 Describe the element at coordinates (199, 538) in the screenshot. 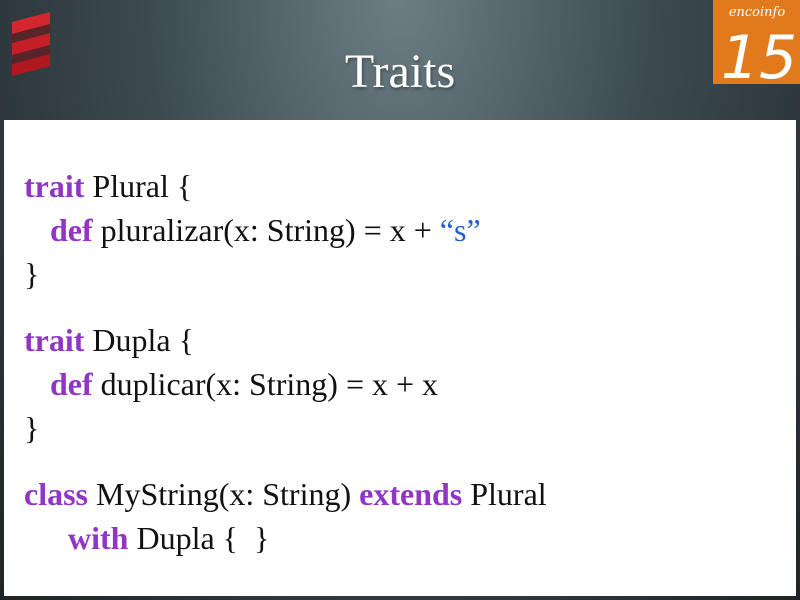

I see `code-text: Dupla { }` at that location.